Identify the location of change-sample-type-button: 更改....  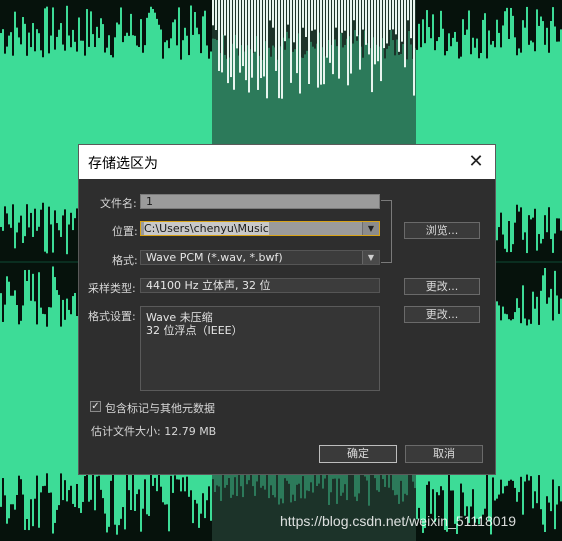
(442, 286).